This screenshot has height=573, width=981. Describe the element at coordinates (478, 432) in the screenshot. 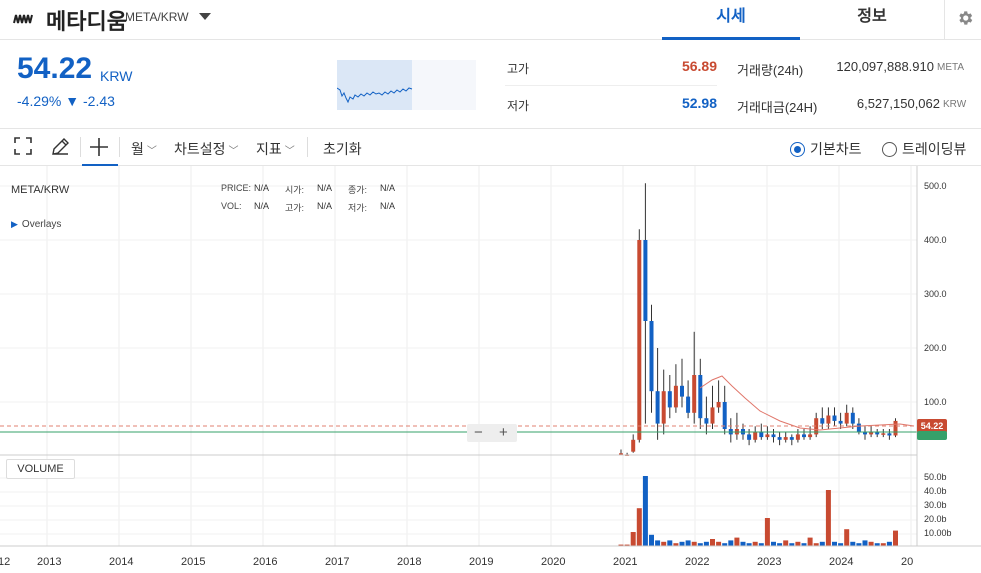

I see `zoom-out-button: −` at that location.